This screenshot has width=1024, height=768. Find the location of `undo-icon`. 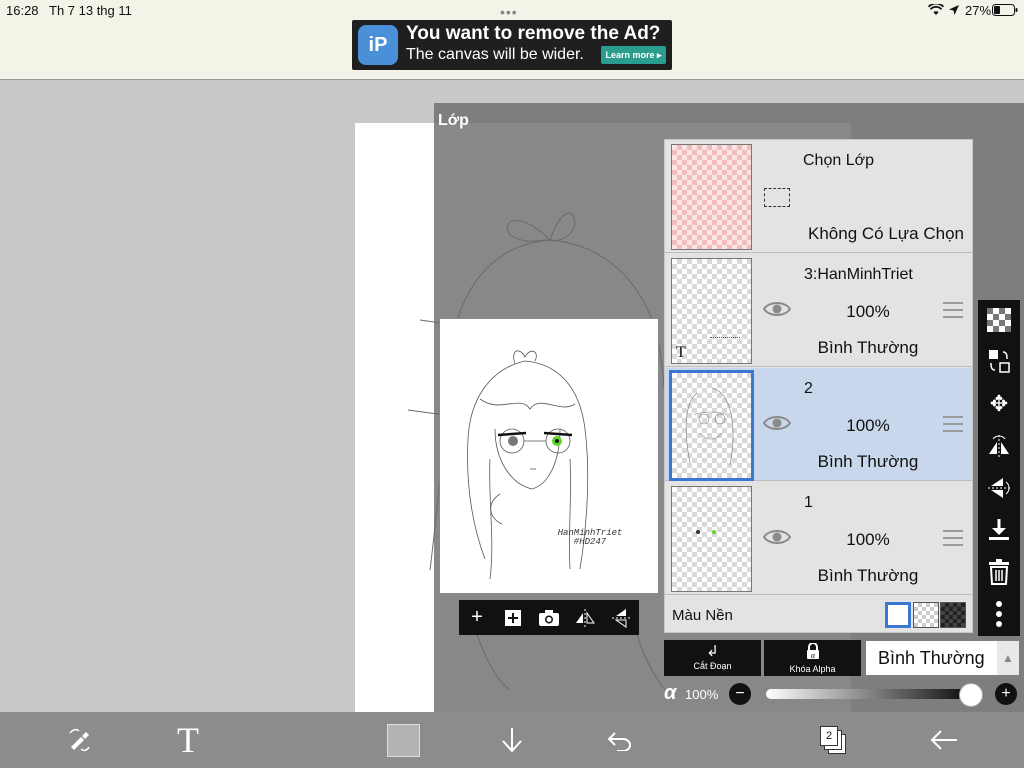

undo-icon is located at coordinates (620, 740).